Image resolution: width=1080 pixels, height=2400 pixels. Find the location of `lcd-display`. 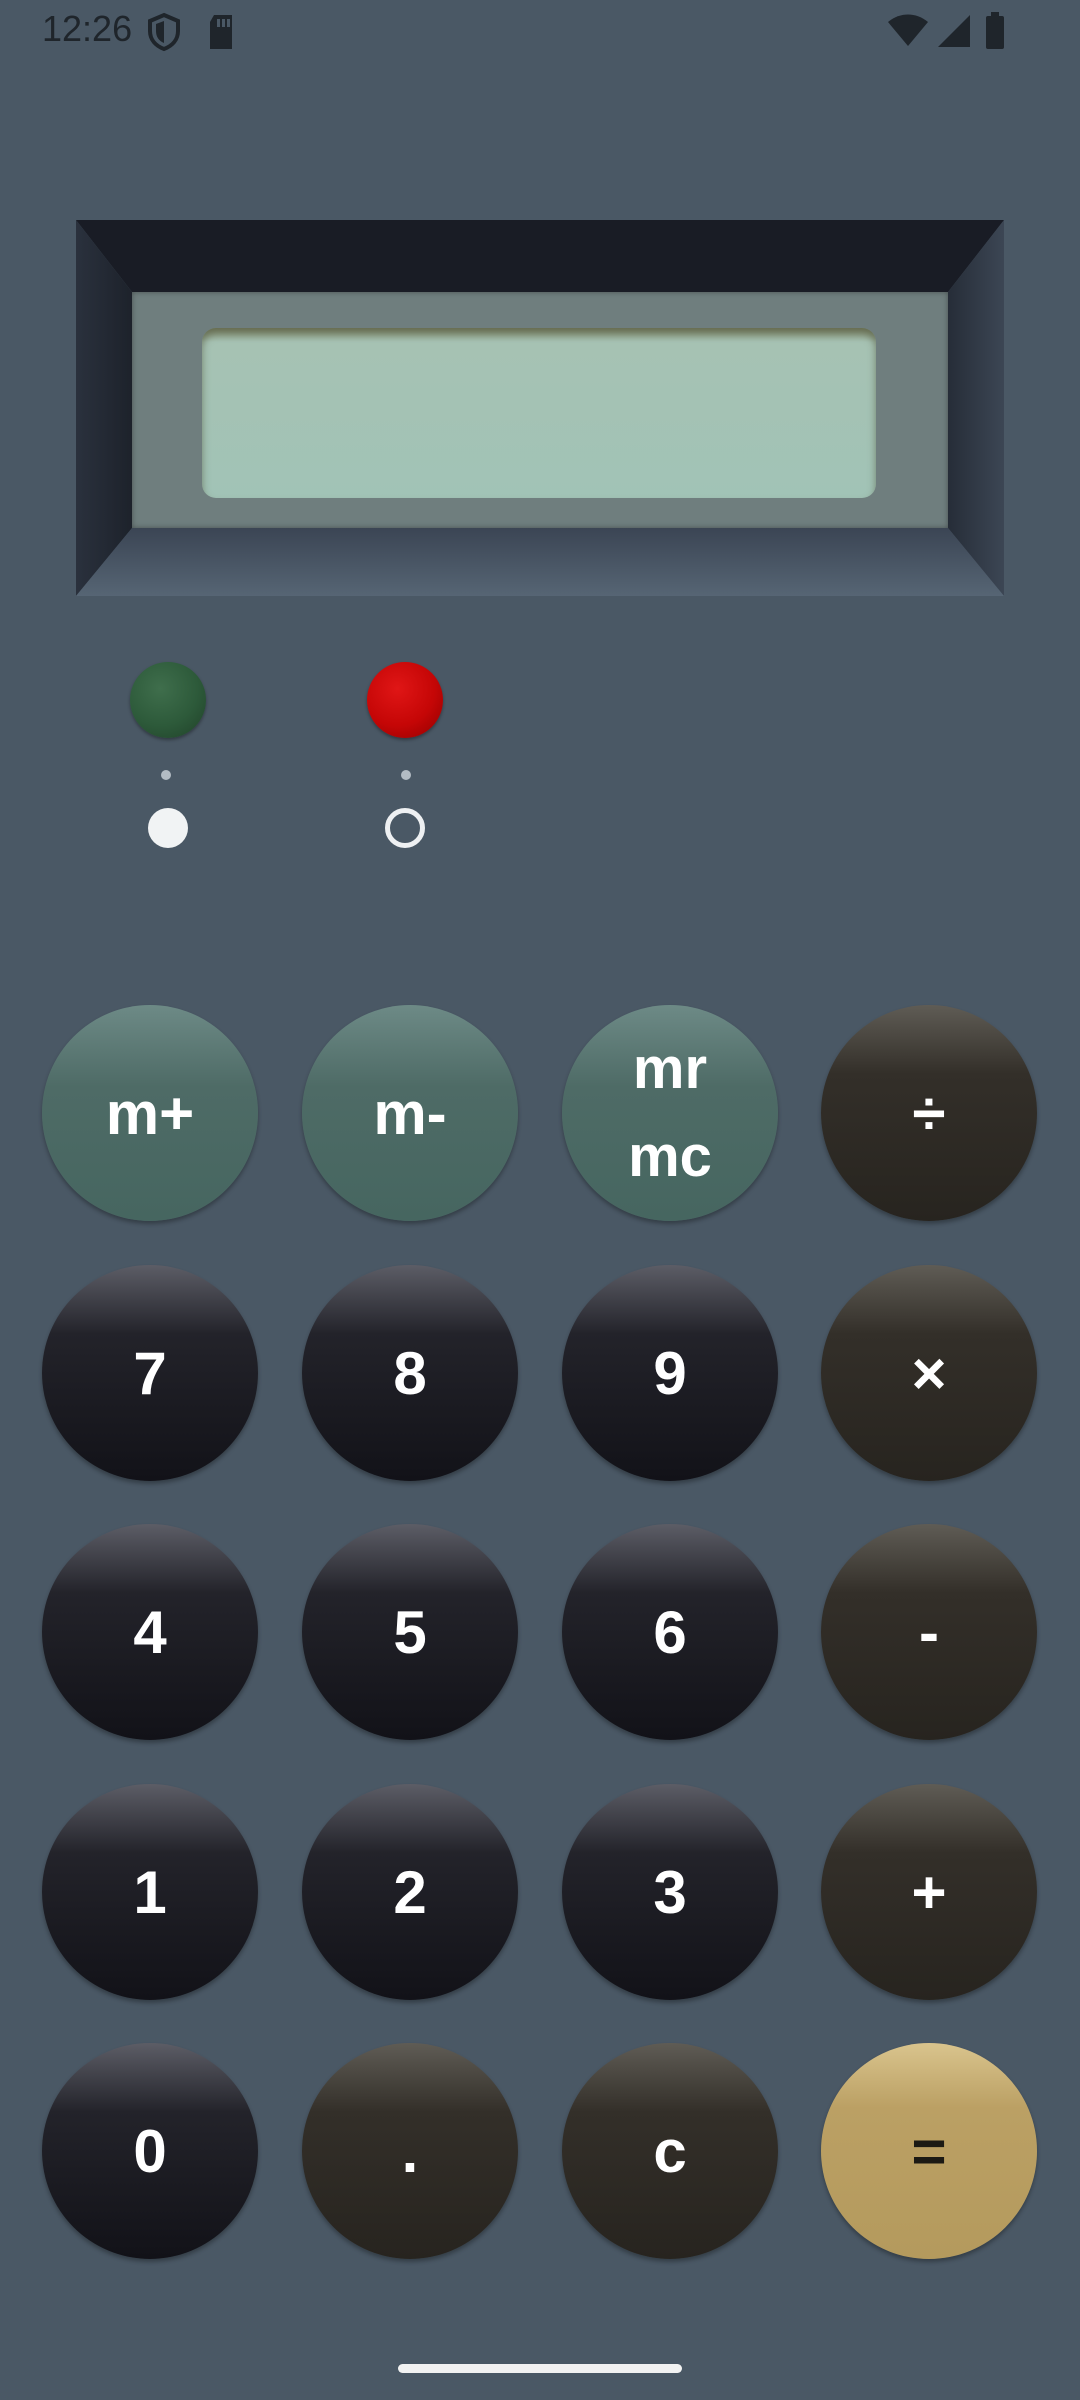

lcd-display is located at coordinates (539, 413).